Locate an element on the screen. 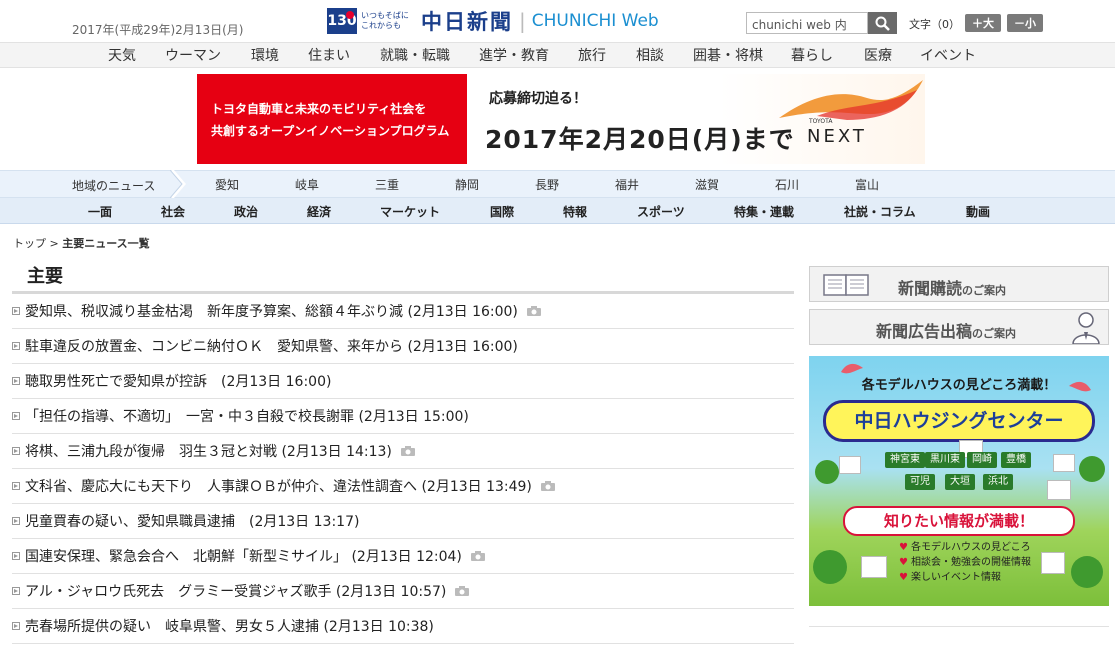  breadcrumb-current: 主要ニュース一覧 is located at coordinates (106, 243).